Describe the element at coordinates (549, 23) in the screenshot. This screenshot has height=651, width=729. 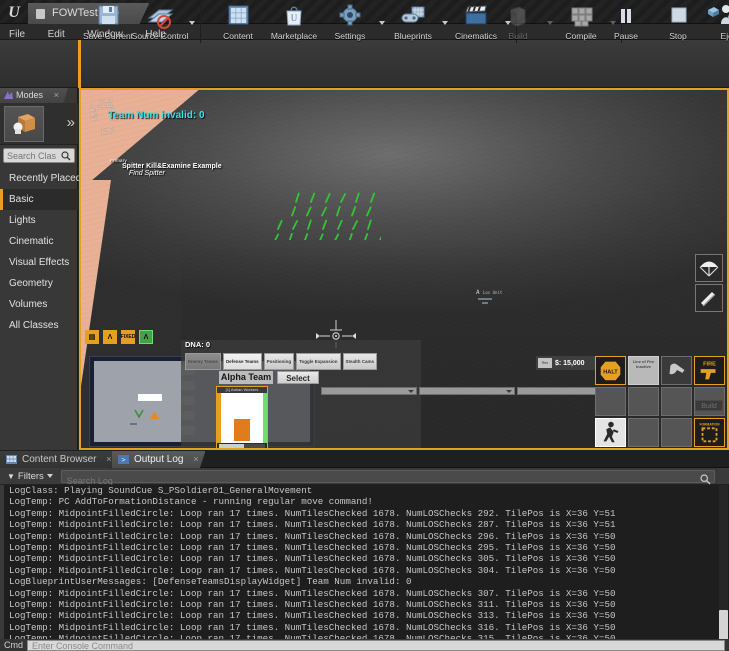
I see `build-dropdown-arrow` at that location.